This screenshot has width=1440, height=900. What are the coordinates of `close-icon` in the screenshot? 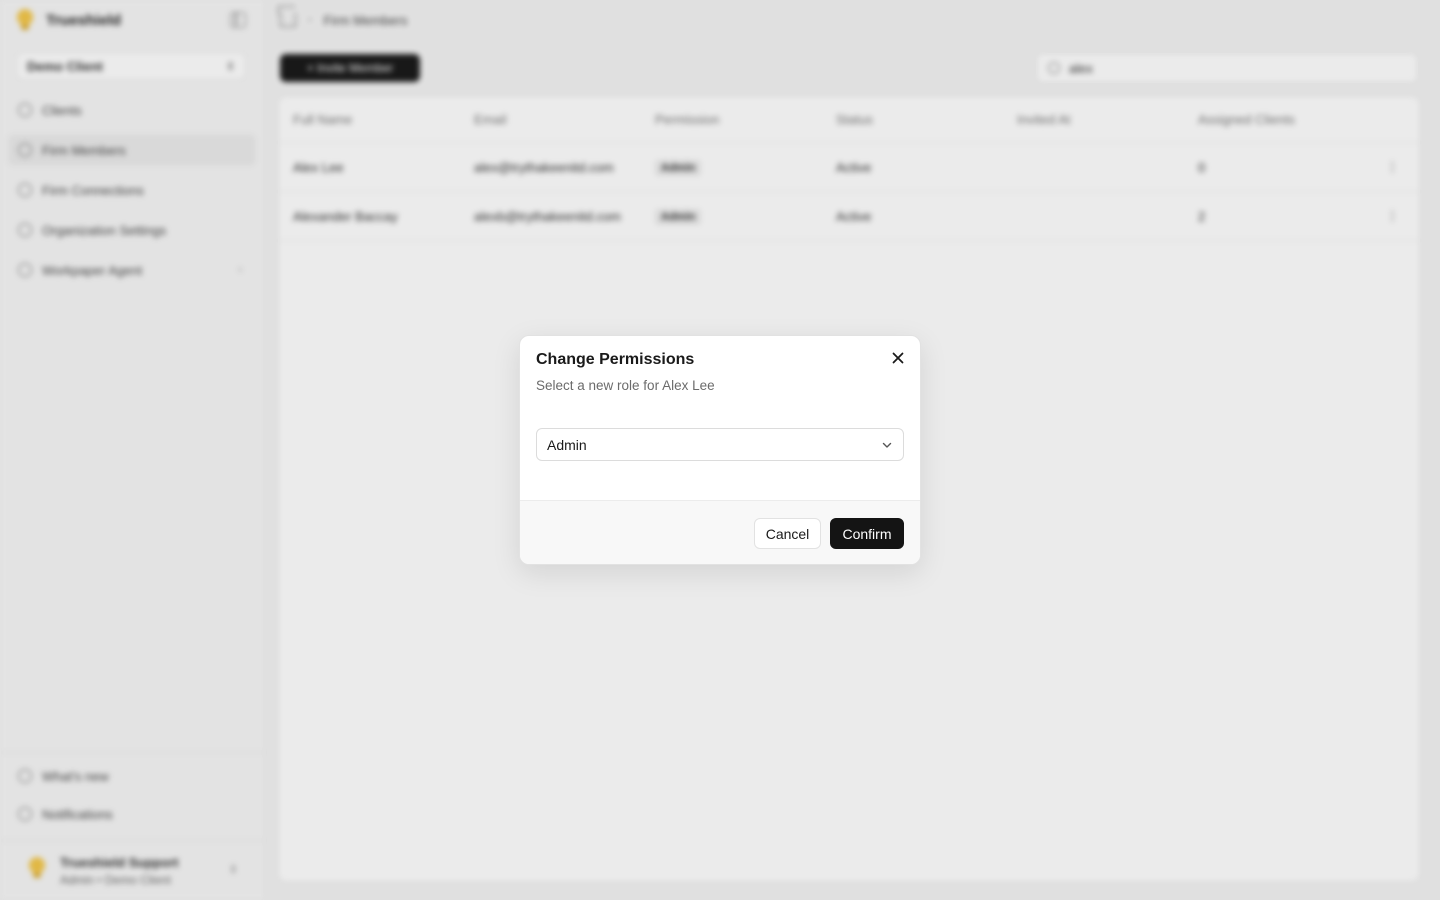 It's located at (898, 358).